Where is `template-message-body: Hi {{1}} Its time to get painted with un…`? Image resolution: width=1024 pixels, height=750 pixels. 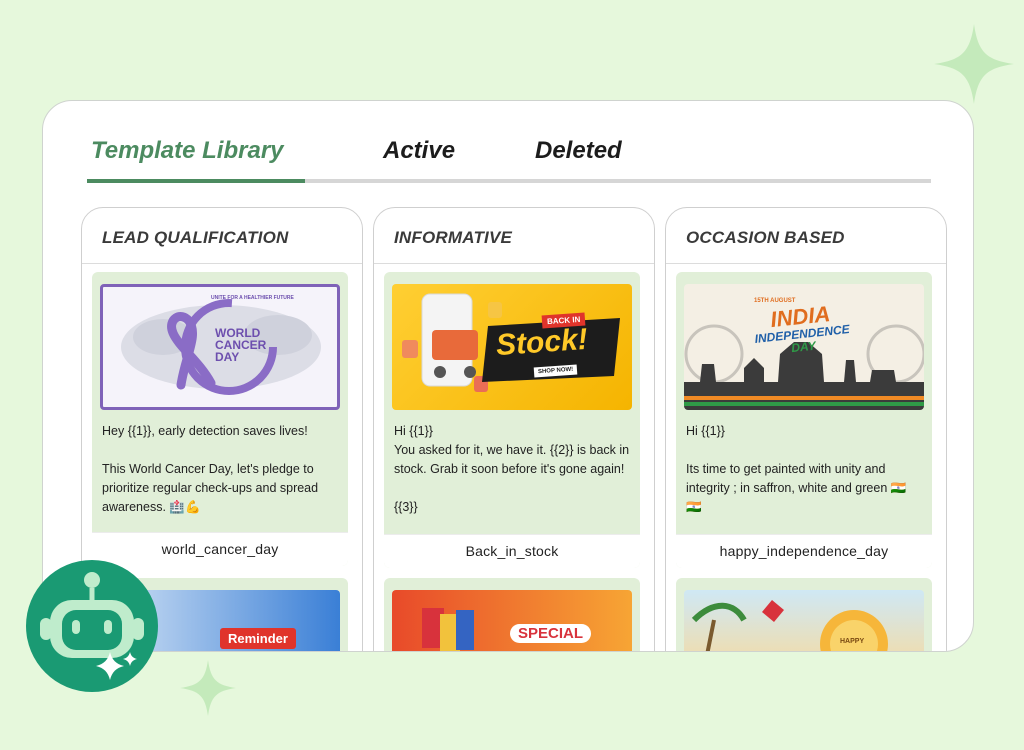
template-message-body: Hi {{1}} Its time to get painted with un… is located at coordinates (804, 463).